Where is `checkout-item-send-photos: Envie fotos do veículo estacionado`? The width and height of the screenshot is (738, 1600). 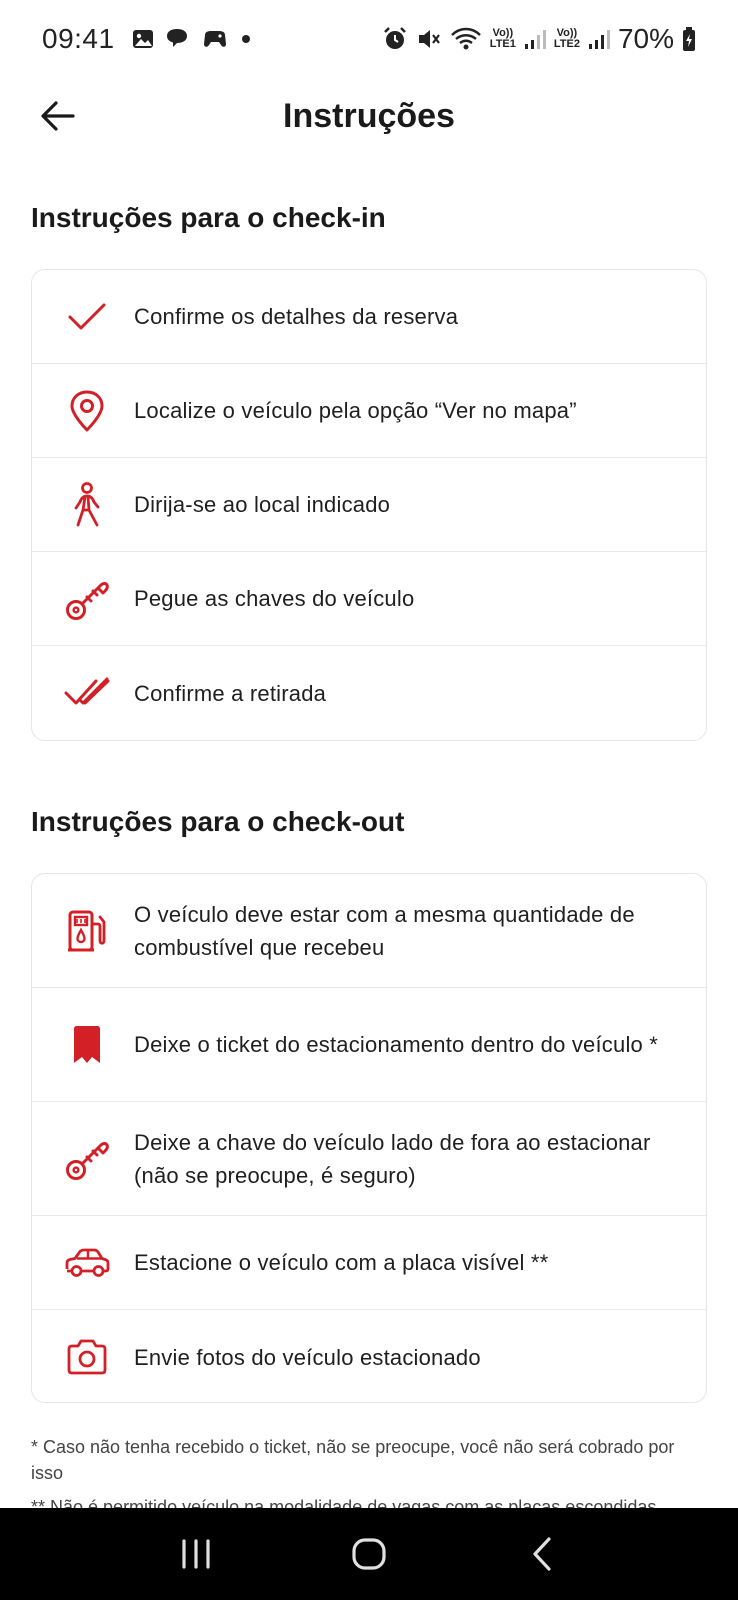
checkout-item-send-photos: Envie fotos do veículo estacionado is located at coordinates (369, 1356).